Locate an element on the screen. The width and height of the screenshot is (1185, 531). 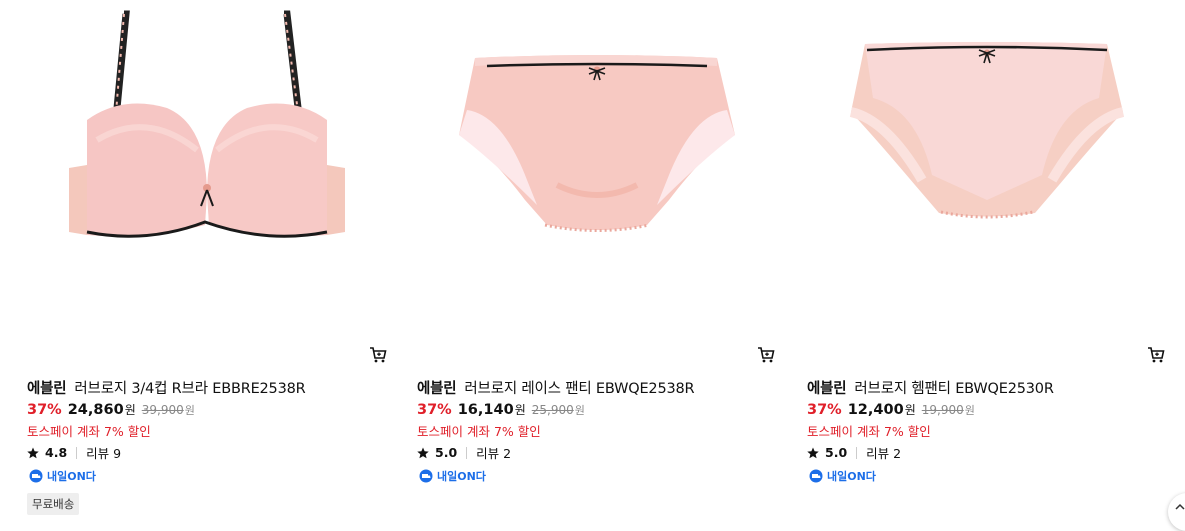
price-line: 37% 16,140원 25,900원 is located at coordinates (501, 409).